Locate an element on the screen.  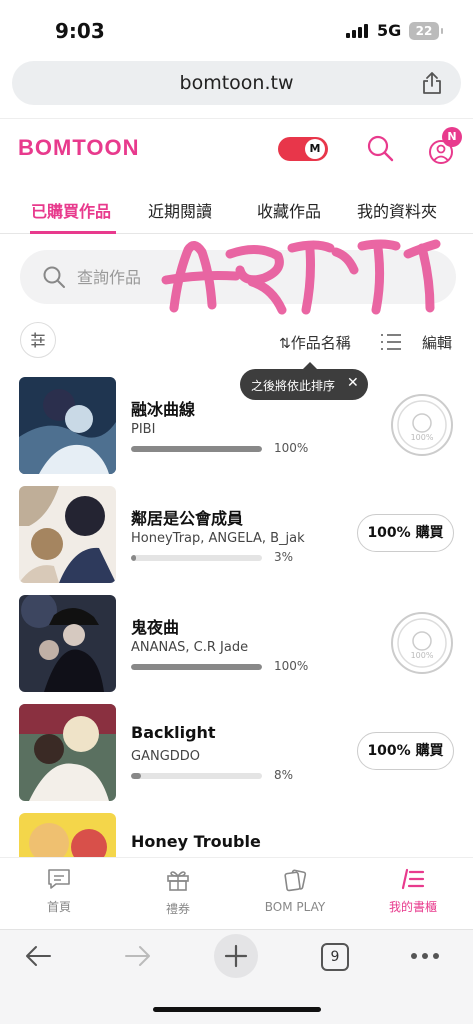
nav-label: 首頁 is located at coordinates (58, 907).